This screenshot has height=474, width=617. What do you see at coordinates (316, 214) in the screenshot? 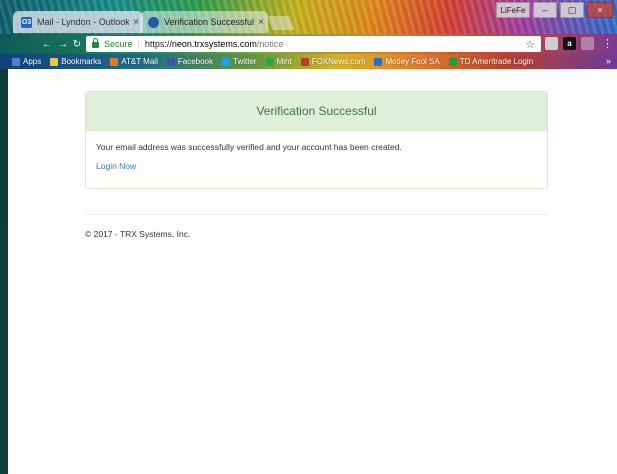
I see `divider` at bounding box center [316, 214].